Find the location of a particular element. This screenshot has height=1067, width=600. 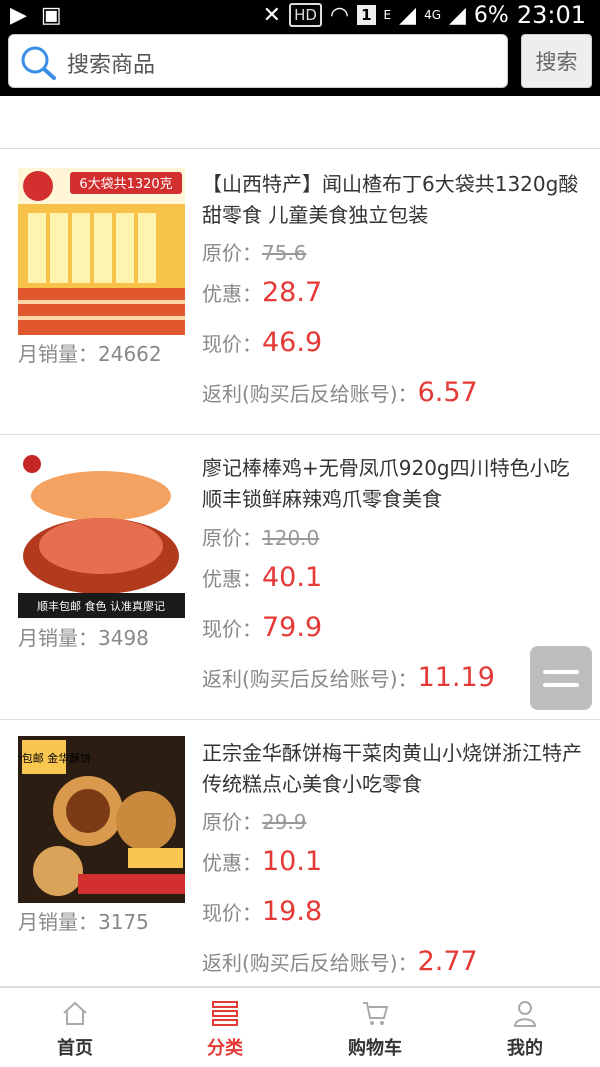

thumbnail-caption: 6大袋共1320克 is located at coordinates (125, 184).